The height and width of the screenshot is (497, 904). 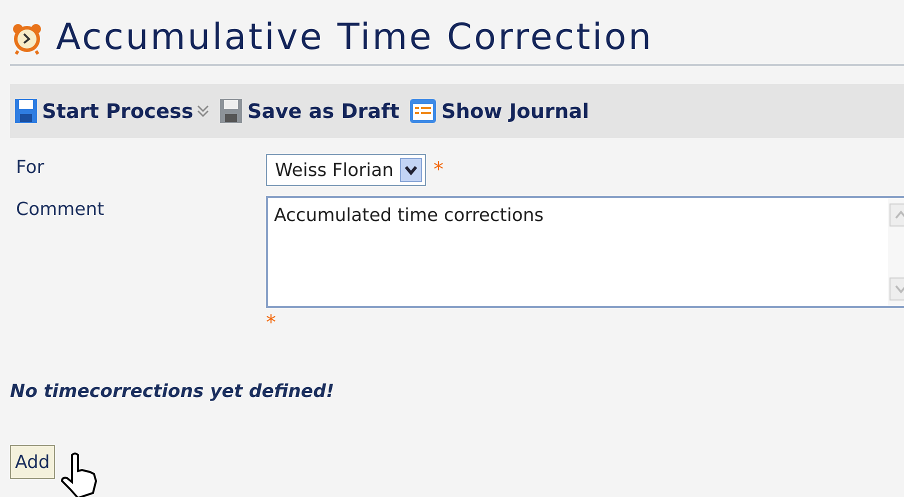 What do you see at coordinates (355, 38) in the screenshot?
I see `page-title: Accumulative Time Correction` at bounding box center [355, 38].